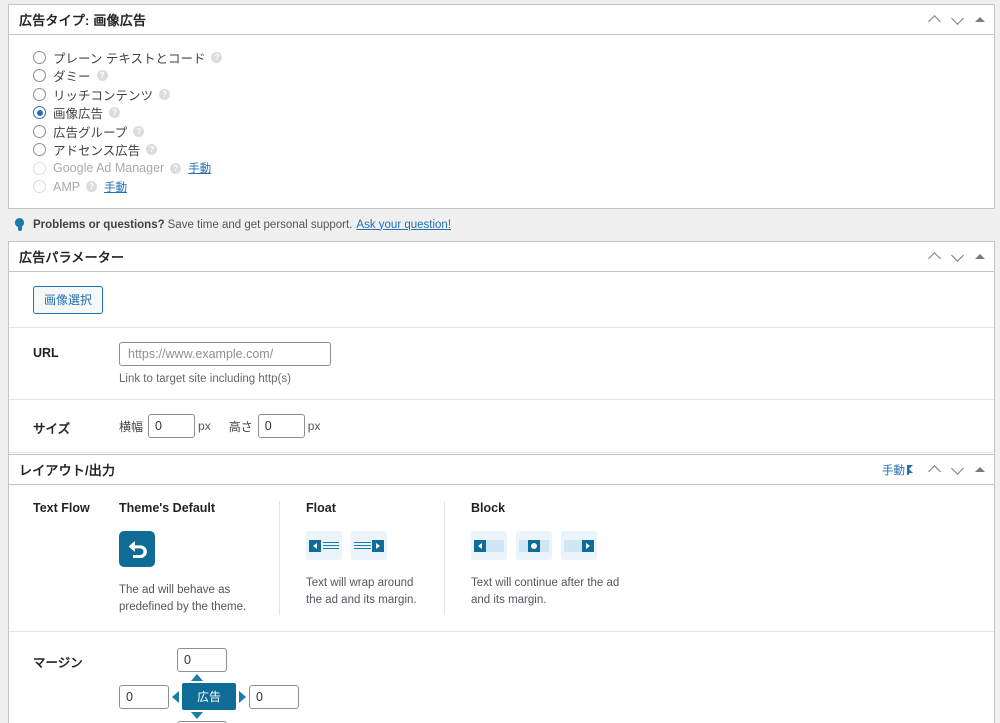  I want to click on radio-label: リッチコンテンツ, so click(103, 95).